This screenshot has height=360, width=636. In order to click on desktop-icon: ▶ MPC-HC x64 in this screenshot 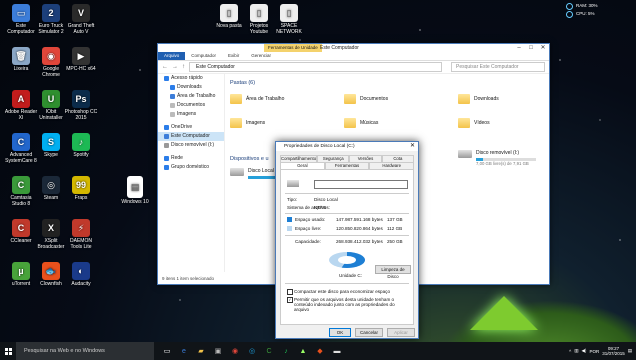, I will do `click(81, 59)`.